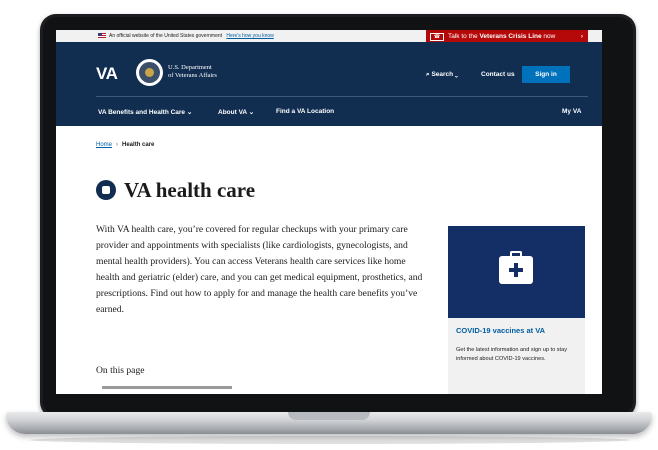 Image resolution: width=658 pixels, height=450 pixels. Describe the element at coordinates (500, 330) in the screenshot. I see `covid-vaccines-link: COVID-19 vaccines at VA` at that location.